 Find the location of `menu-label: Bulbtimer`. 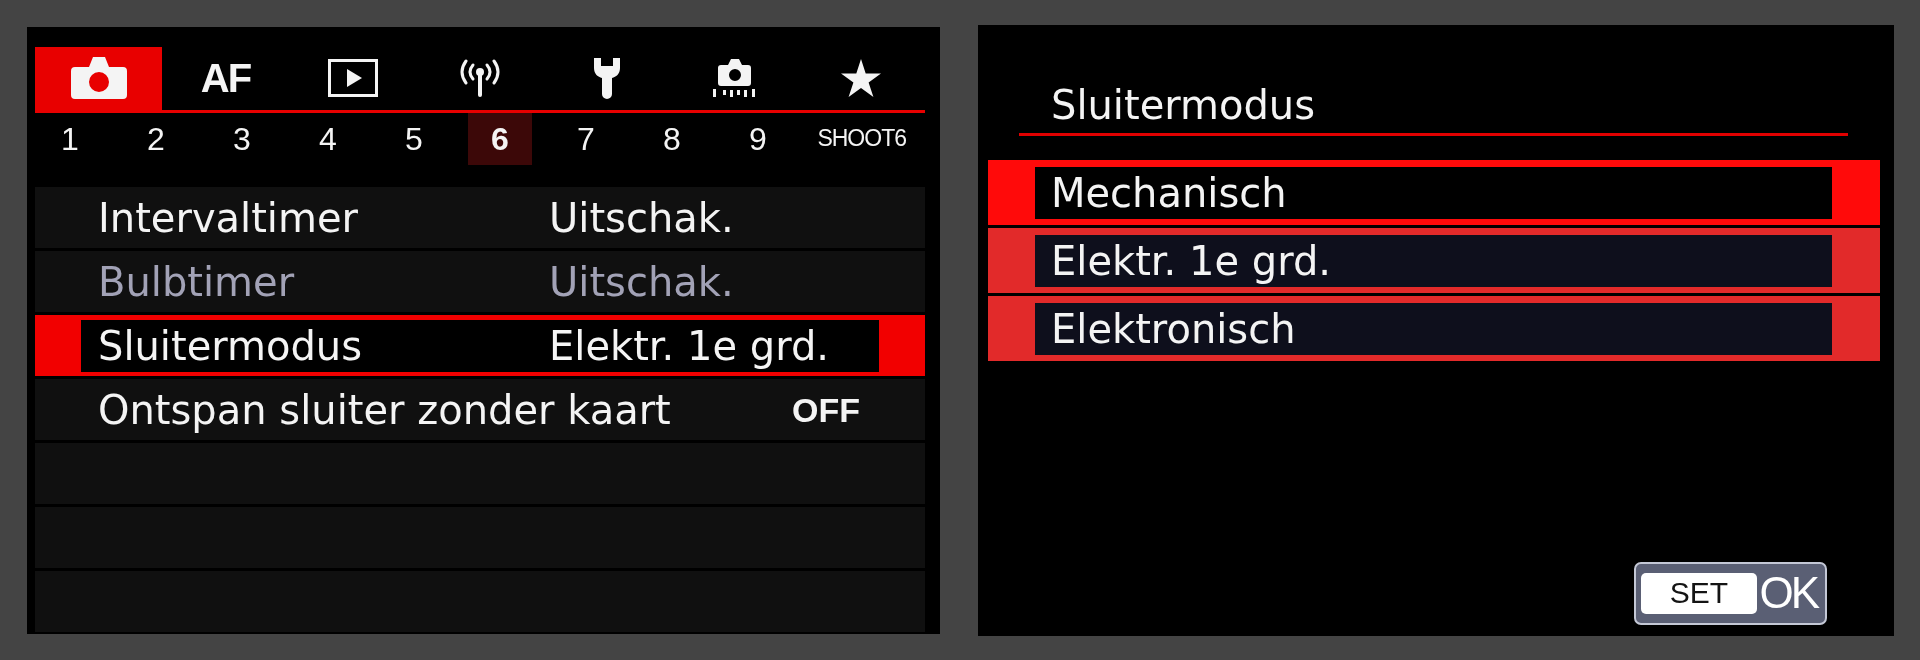

menu-label: Bulbtimer is located at coordinates (197, 281).